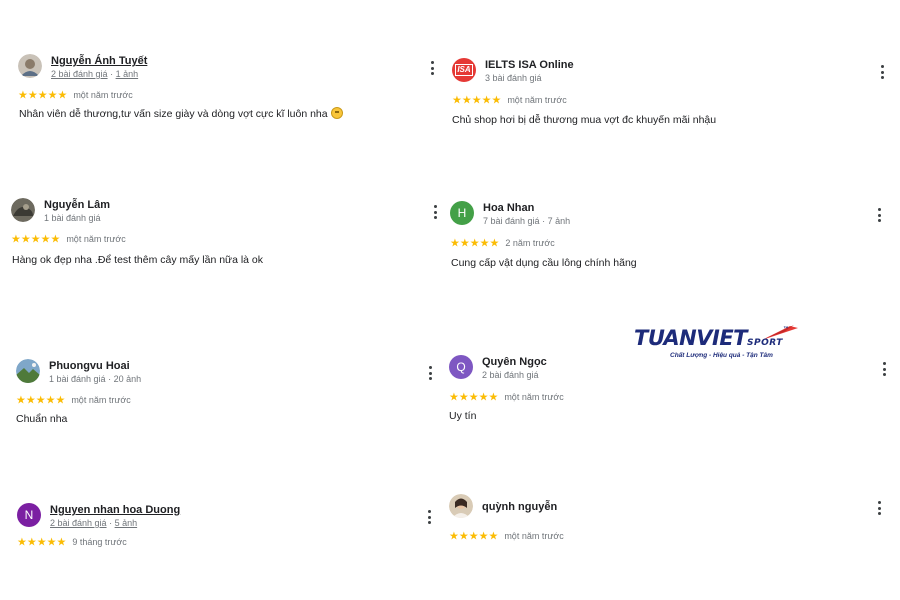  I want to click on user-avatar: N, so click(29, 515).